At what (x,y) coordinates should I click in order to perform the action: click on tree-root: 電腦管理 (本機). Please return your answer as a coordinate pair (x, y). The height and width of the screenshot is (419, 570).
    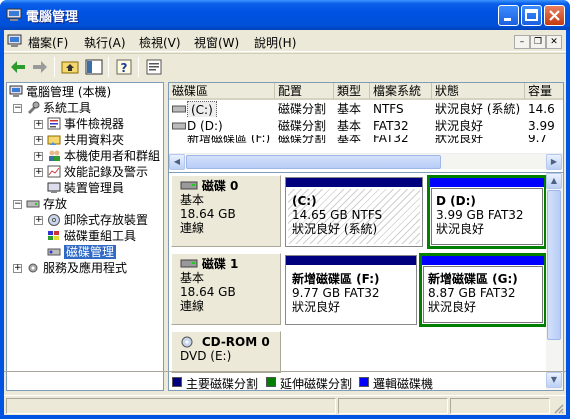
    Looking at the image, I should click on (60, 92).